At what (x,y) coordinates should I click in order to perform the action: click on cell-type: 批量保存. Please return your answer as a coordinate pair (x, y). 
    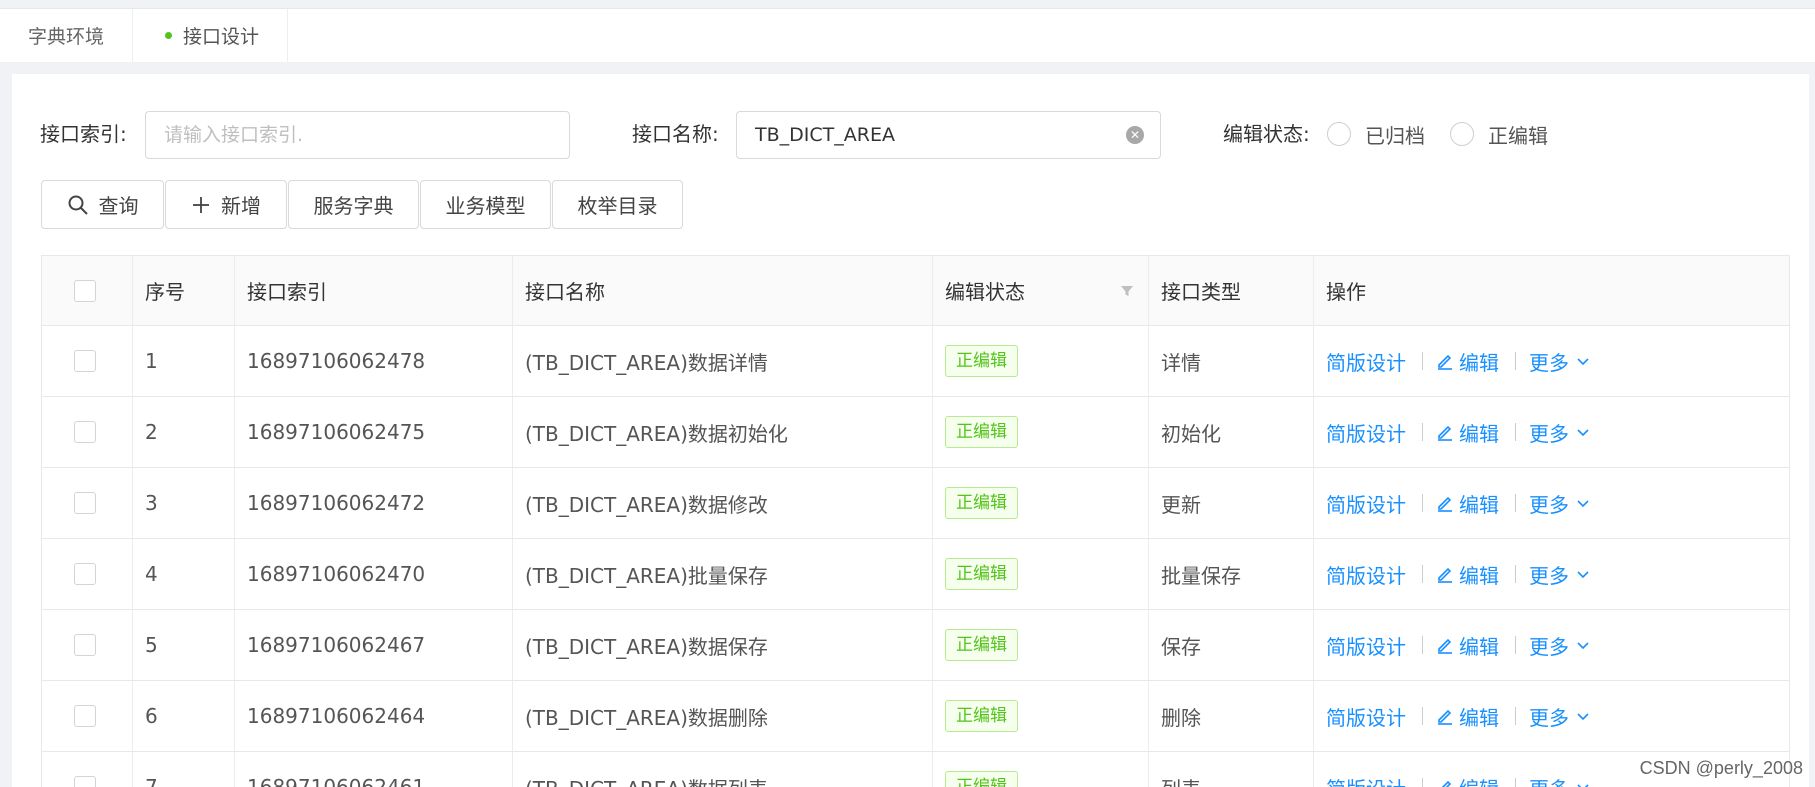
    Looking at the image, I should click on (1231, 574).